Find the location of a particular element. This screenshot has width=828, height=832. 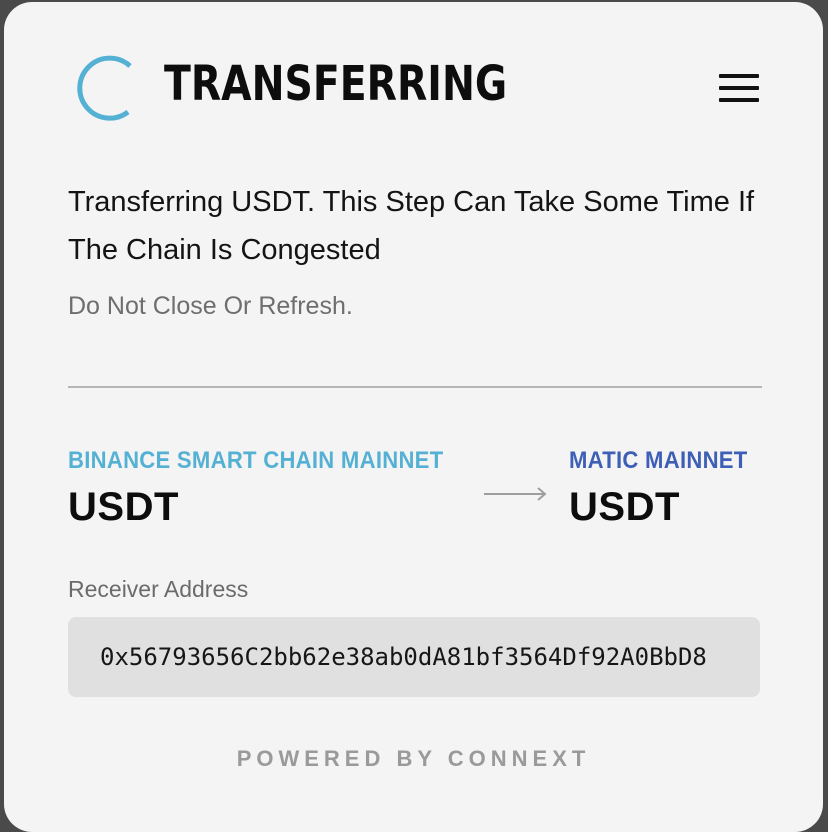

page-title: TRANSFERRING is located at coordinates (336, 84).